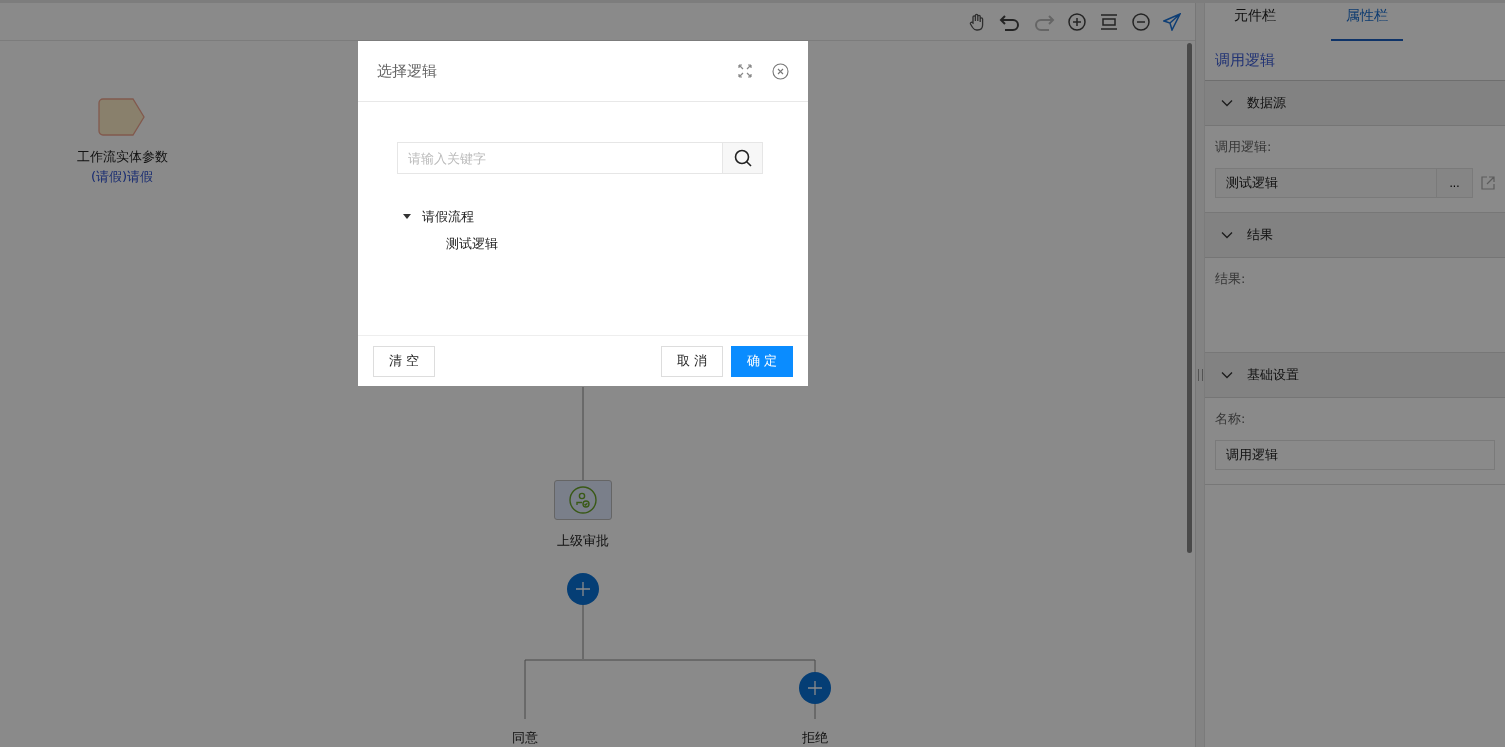  I want to click on section-header: 基础设置, so click(1355, 375).